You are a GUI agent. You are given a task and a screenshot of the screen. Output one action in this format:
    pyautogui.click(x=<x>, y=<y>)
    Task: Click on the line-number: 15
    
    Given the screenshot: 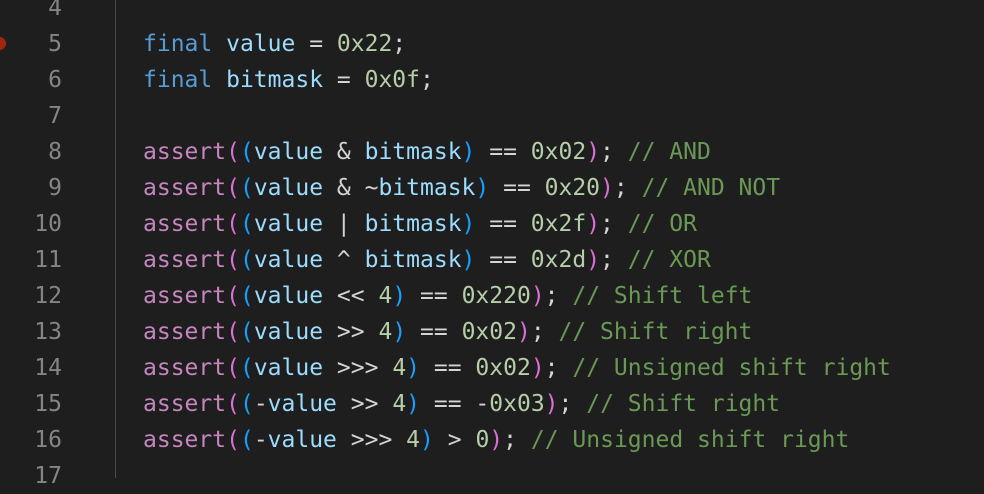 What is the action you would take?
    pyautogui.click(x=31, y=404)
    